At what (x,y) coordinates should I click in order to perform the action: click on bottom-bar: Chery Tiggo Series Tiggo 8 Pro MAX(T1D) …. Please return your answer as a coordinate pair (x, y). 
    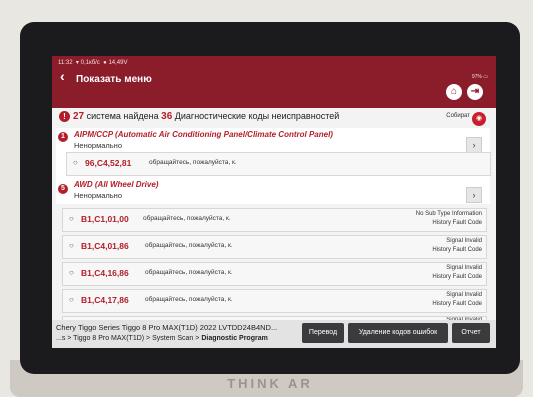
    Looking at the image, I should click on (274, 334).